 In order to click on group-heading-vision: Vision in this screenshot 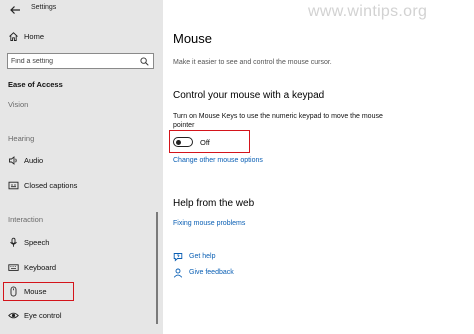, I will do `click(18, 104)`.